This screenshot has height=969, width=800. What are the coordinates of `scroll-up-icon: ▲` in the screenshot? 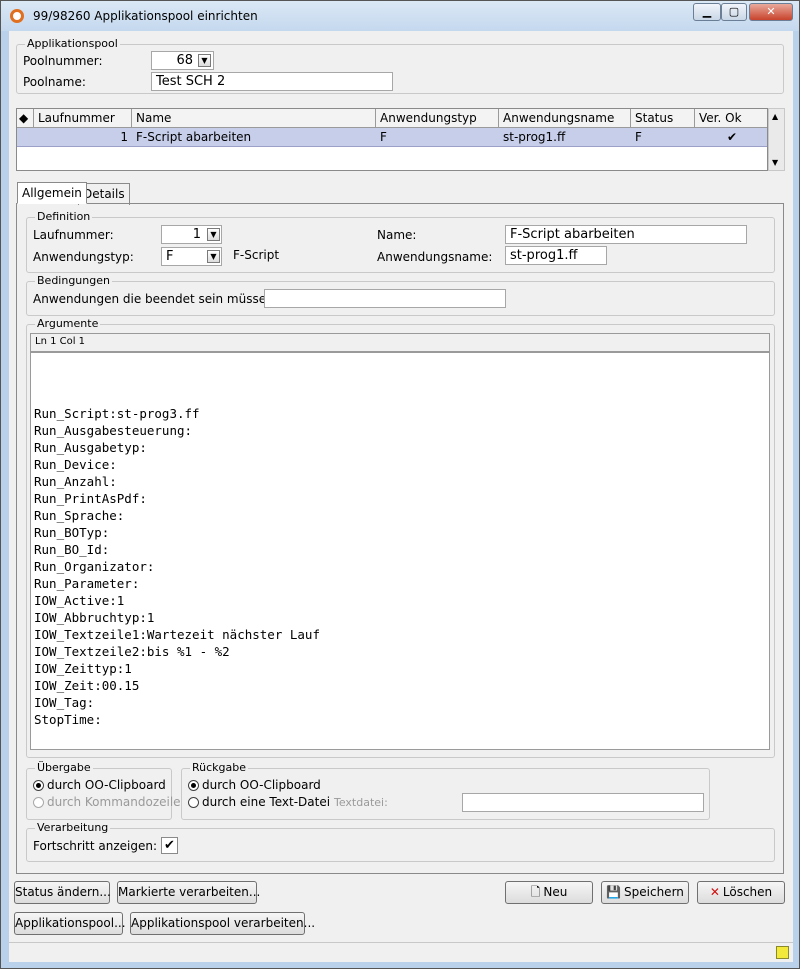 It's located at (775, 116).